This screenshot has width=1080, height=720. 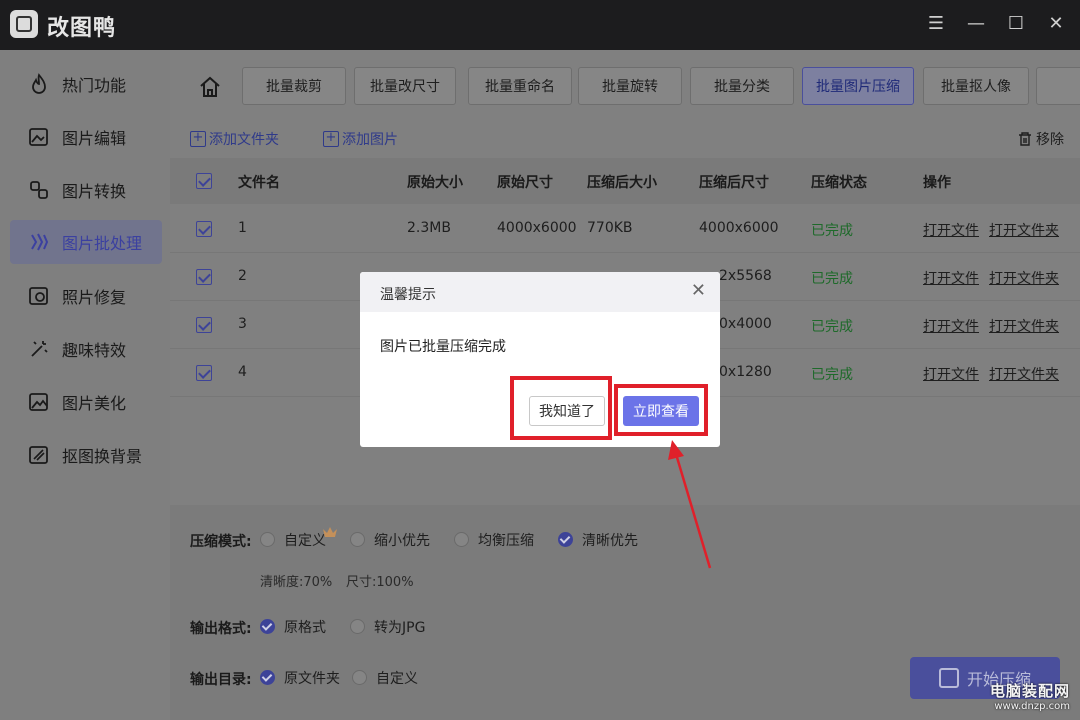 What do you see at coordinates (839, 183) in the screenshot?
I see `col-status: 压缩状态` at bounding box center [839, 183].